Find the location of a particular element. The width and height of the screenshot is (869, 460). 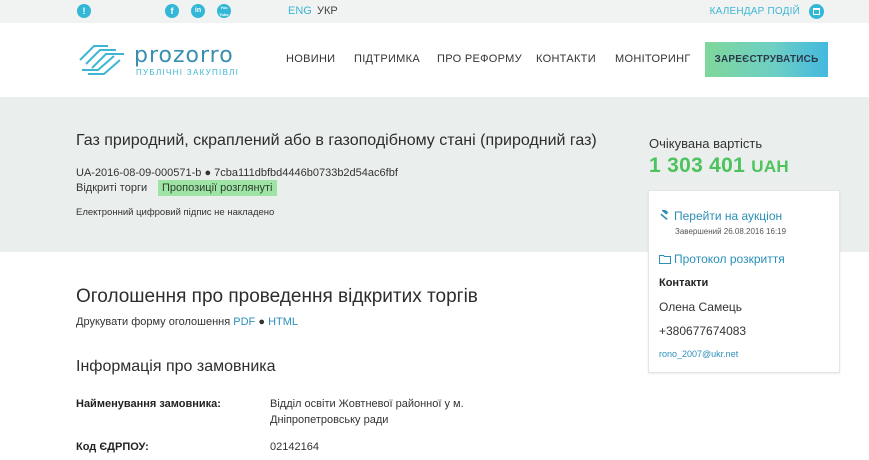

signature-note: Електронний цифровий підпис не накладено is located at coordinates (175, 212).